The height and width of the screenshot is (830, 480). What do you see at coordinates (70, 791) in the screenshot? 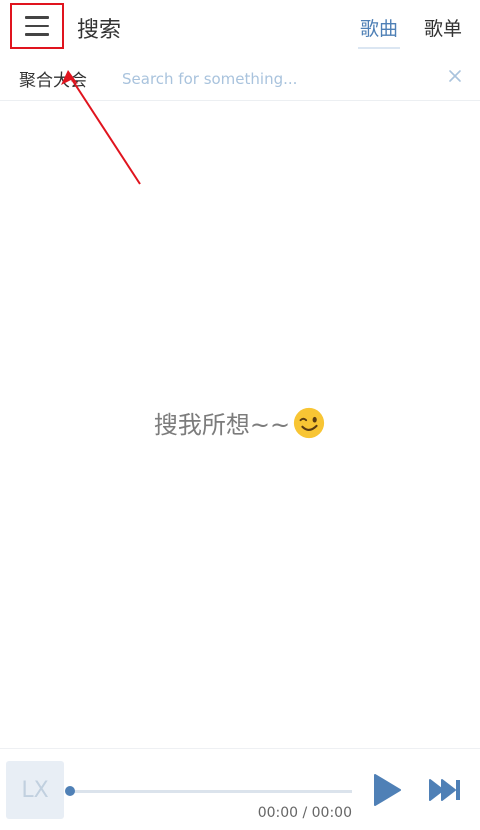
I see `progress-handle` at bounding box center [70, 791].